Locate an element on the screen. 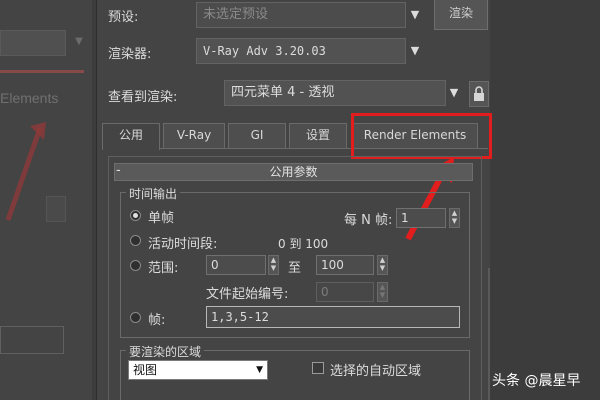 Image resolution: width=600 pixels, height=400 pixels. frames-field: 1,3,5-12 is located at coordinates (333, 317).